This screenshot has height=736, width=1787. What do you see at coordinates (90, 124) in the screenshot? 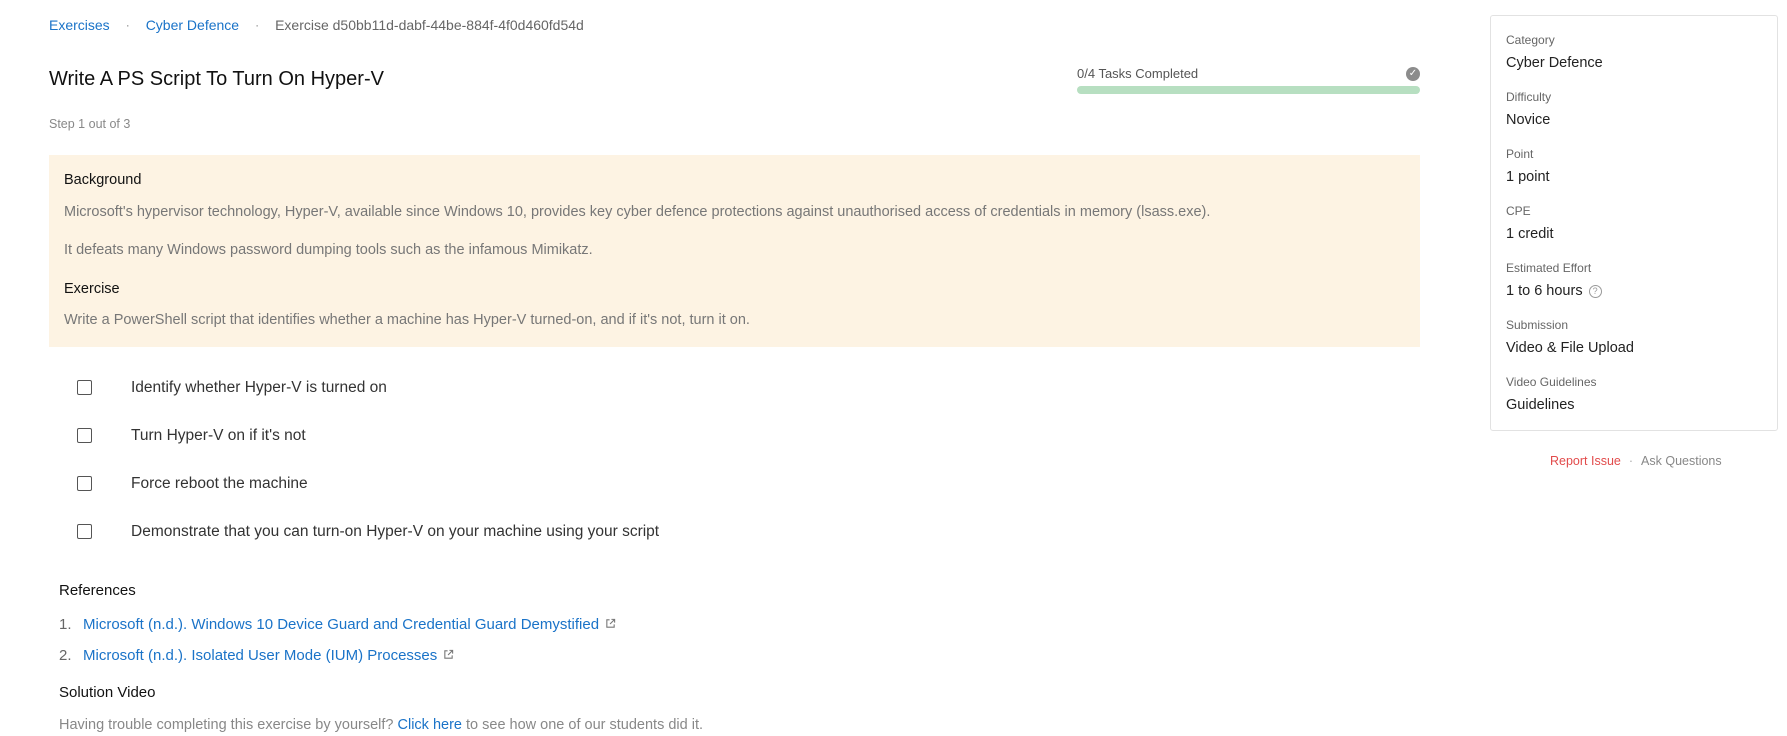
I see `step-indicator: Step 1 out of 3` at bounding box center [90, 124].